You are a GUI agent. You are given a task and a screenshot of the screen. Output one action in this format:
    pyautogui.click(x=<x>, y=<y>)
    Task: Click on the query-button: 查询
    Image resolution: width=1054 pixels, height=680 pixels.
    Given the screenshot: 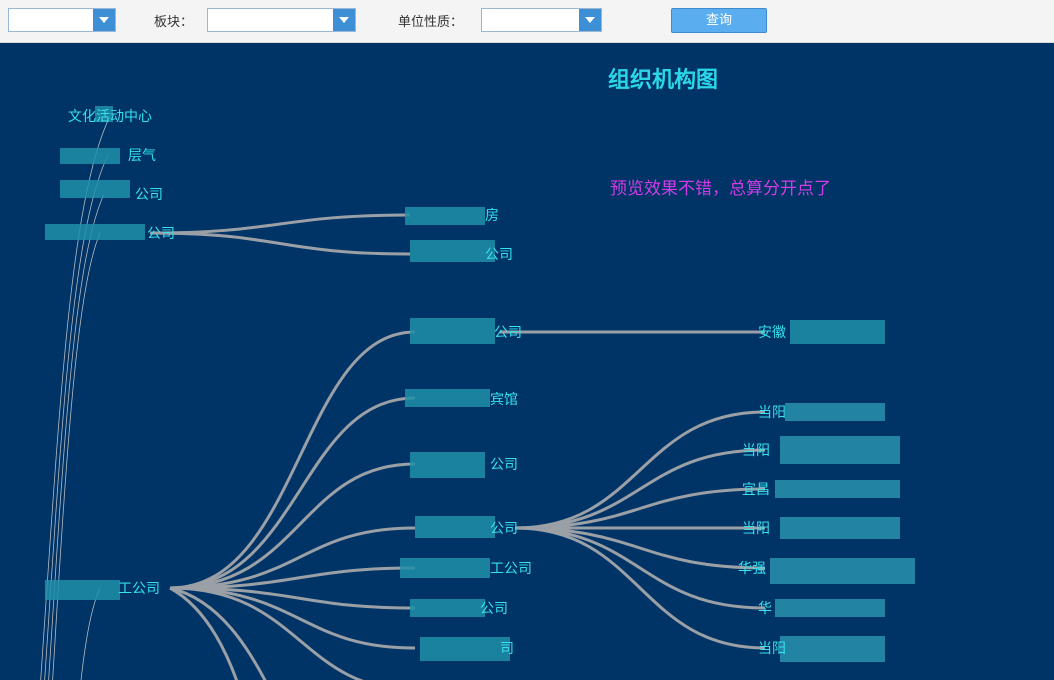 What is the action you would take?
    pyautogui.click(x=719, y=20)
    